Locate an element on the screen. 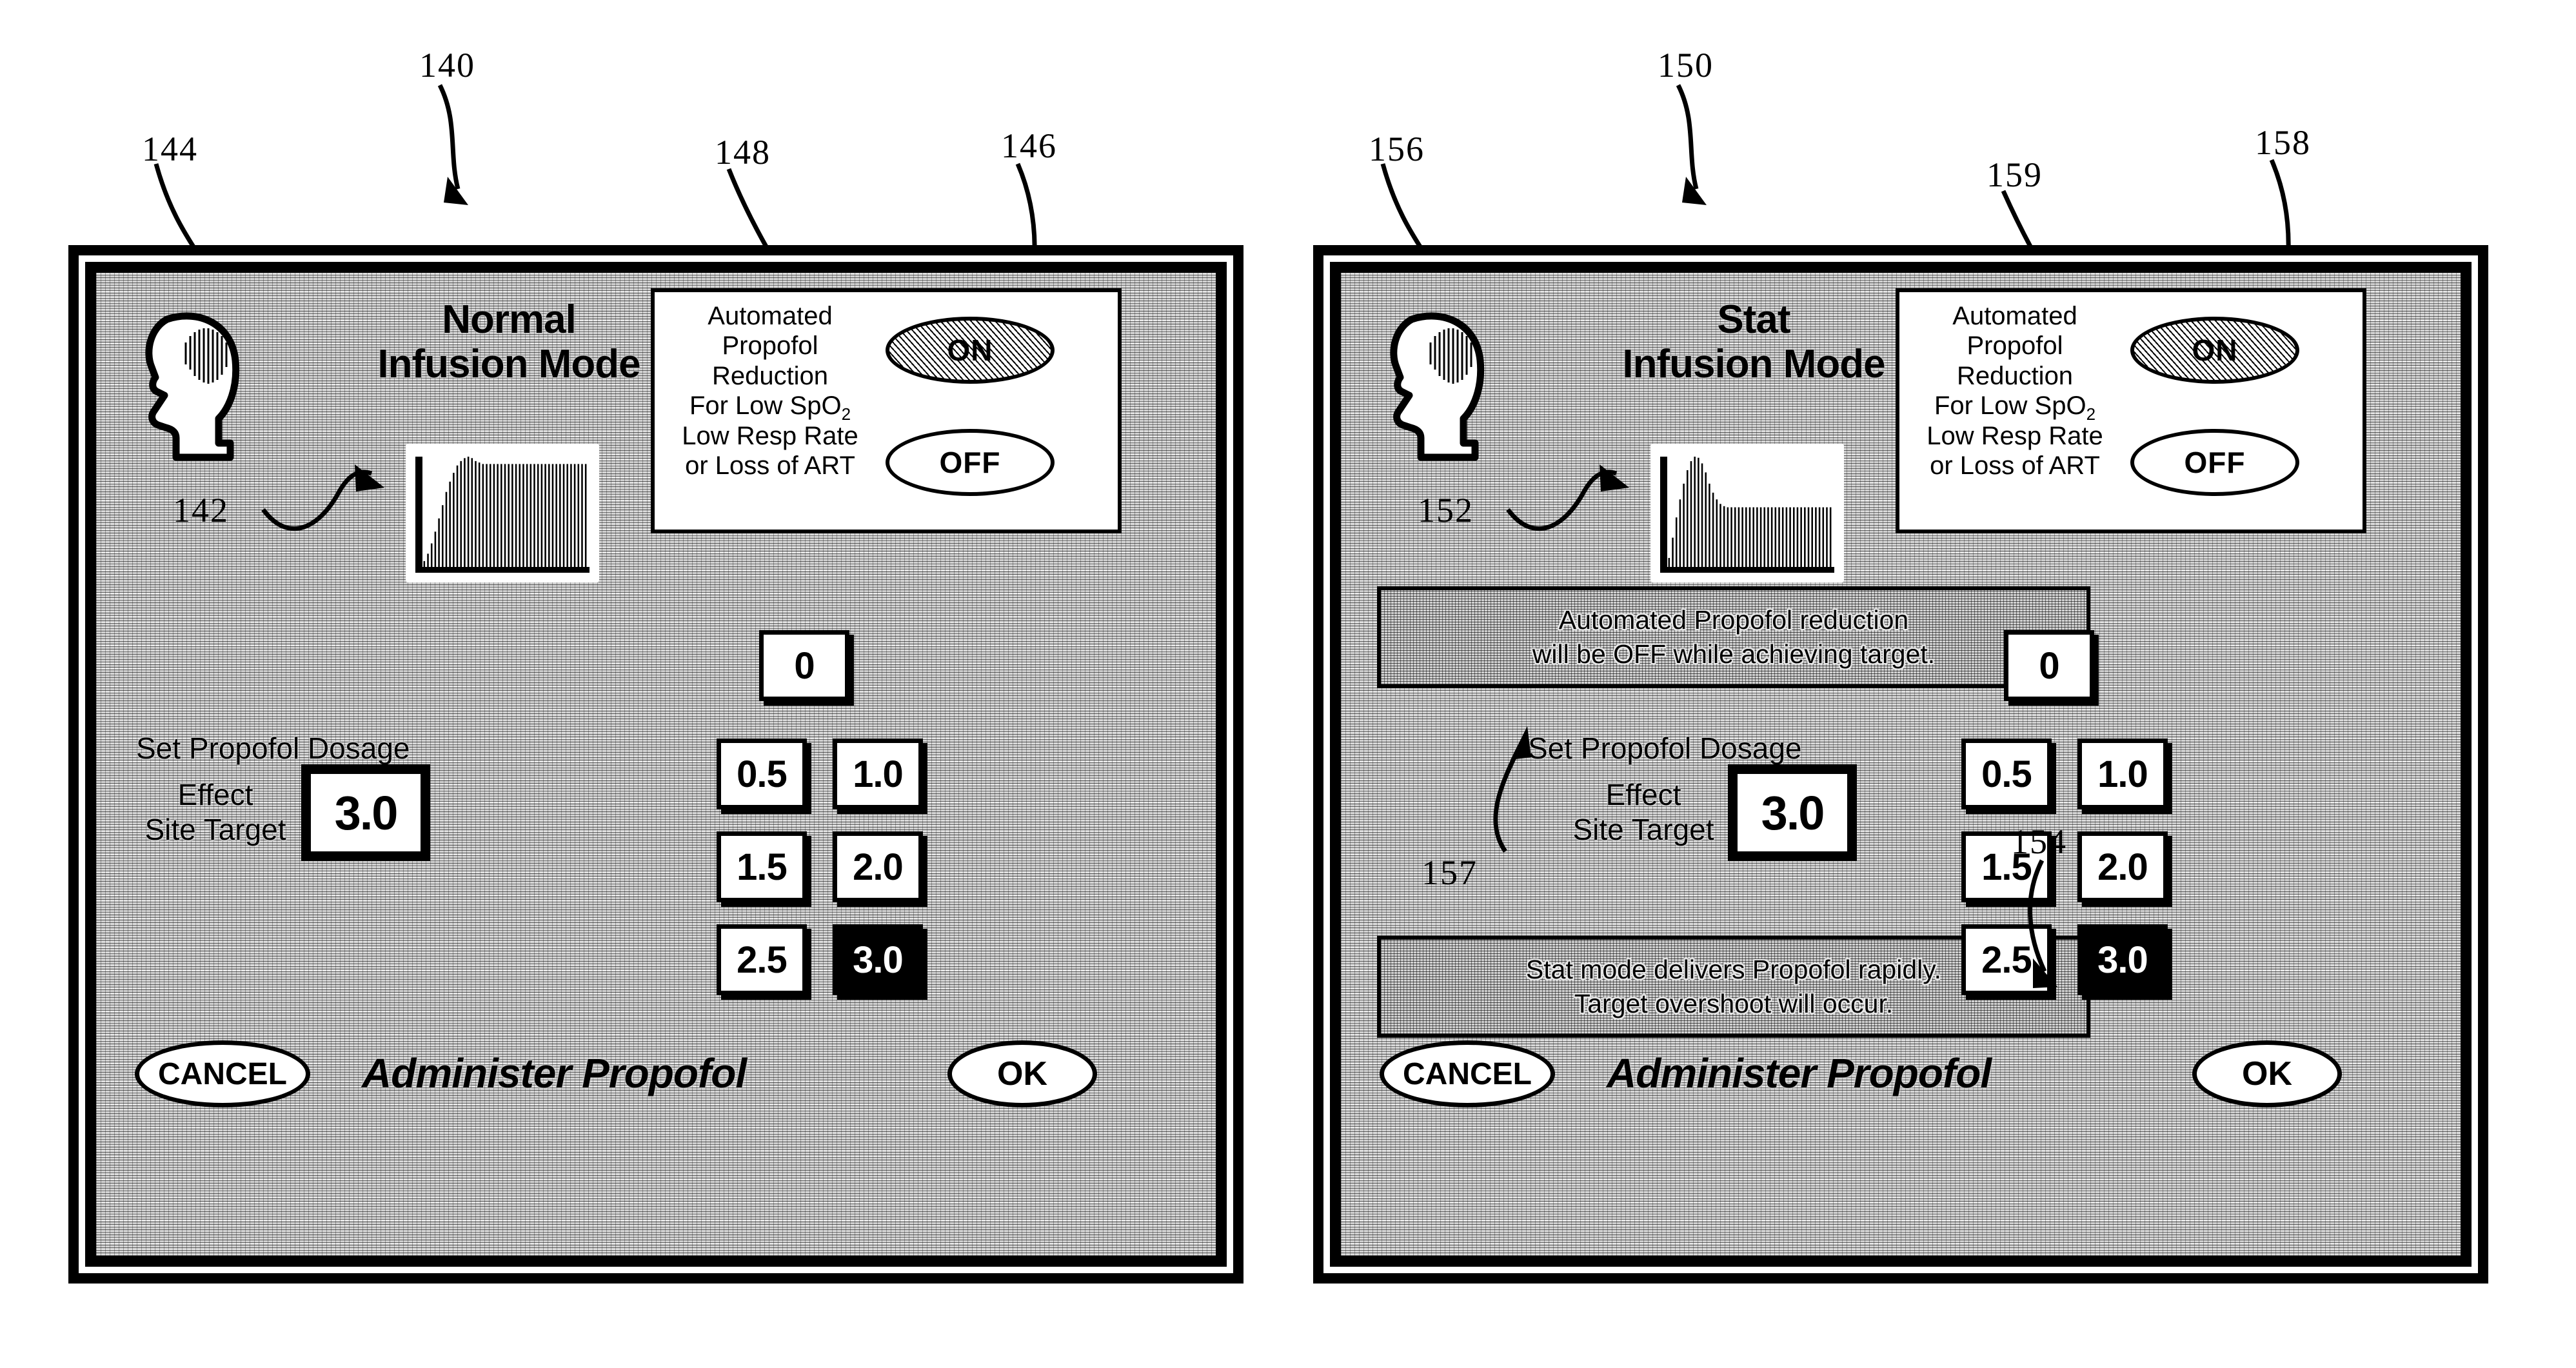  dose-button-2.0-normal: 2.0 is located at coordinates (878, 867).